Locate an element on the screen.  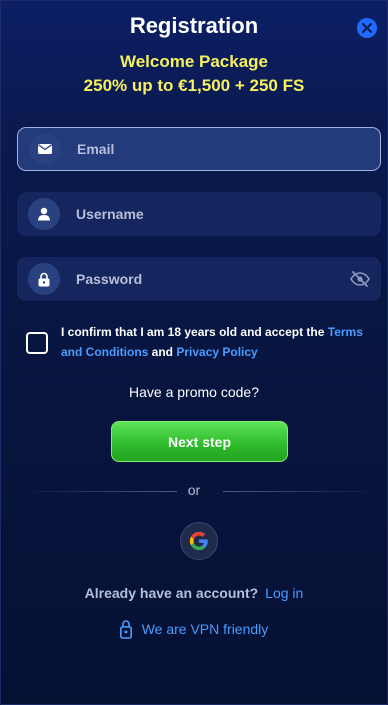
privacy-policy-link: Privacy Policy is located at coordinates (216, 352).